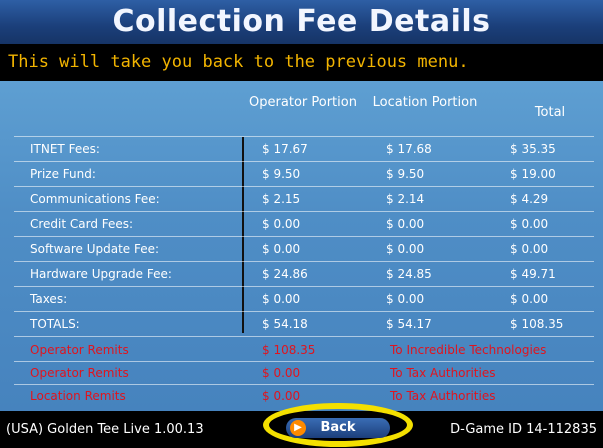 The width and height of the screenshot is (603, 448). Describe the element at coordinates (533, 174) in the screenshot. I see `total-value: $ 19.00` at that location.